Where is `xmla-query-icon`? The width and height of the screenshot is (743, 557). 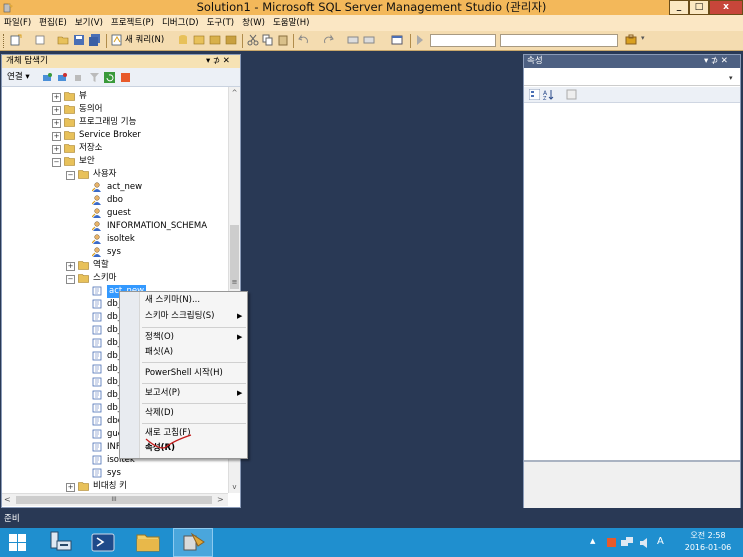
xmla-query-icon is located at coordinates (231, 40).